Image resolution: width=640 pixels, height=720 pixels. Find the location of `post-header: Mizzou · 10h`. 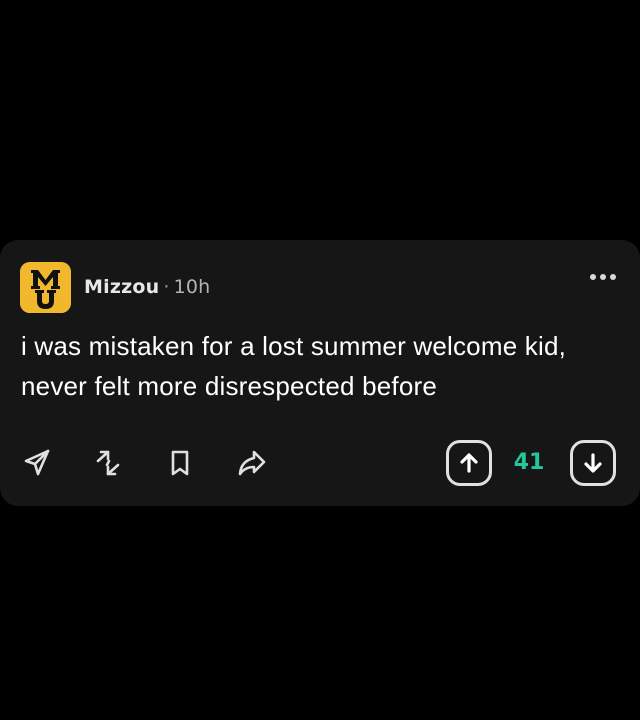

post-header: Mizzou · 10h is located at coordinates (147, 287).